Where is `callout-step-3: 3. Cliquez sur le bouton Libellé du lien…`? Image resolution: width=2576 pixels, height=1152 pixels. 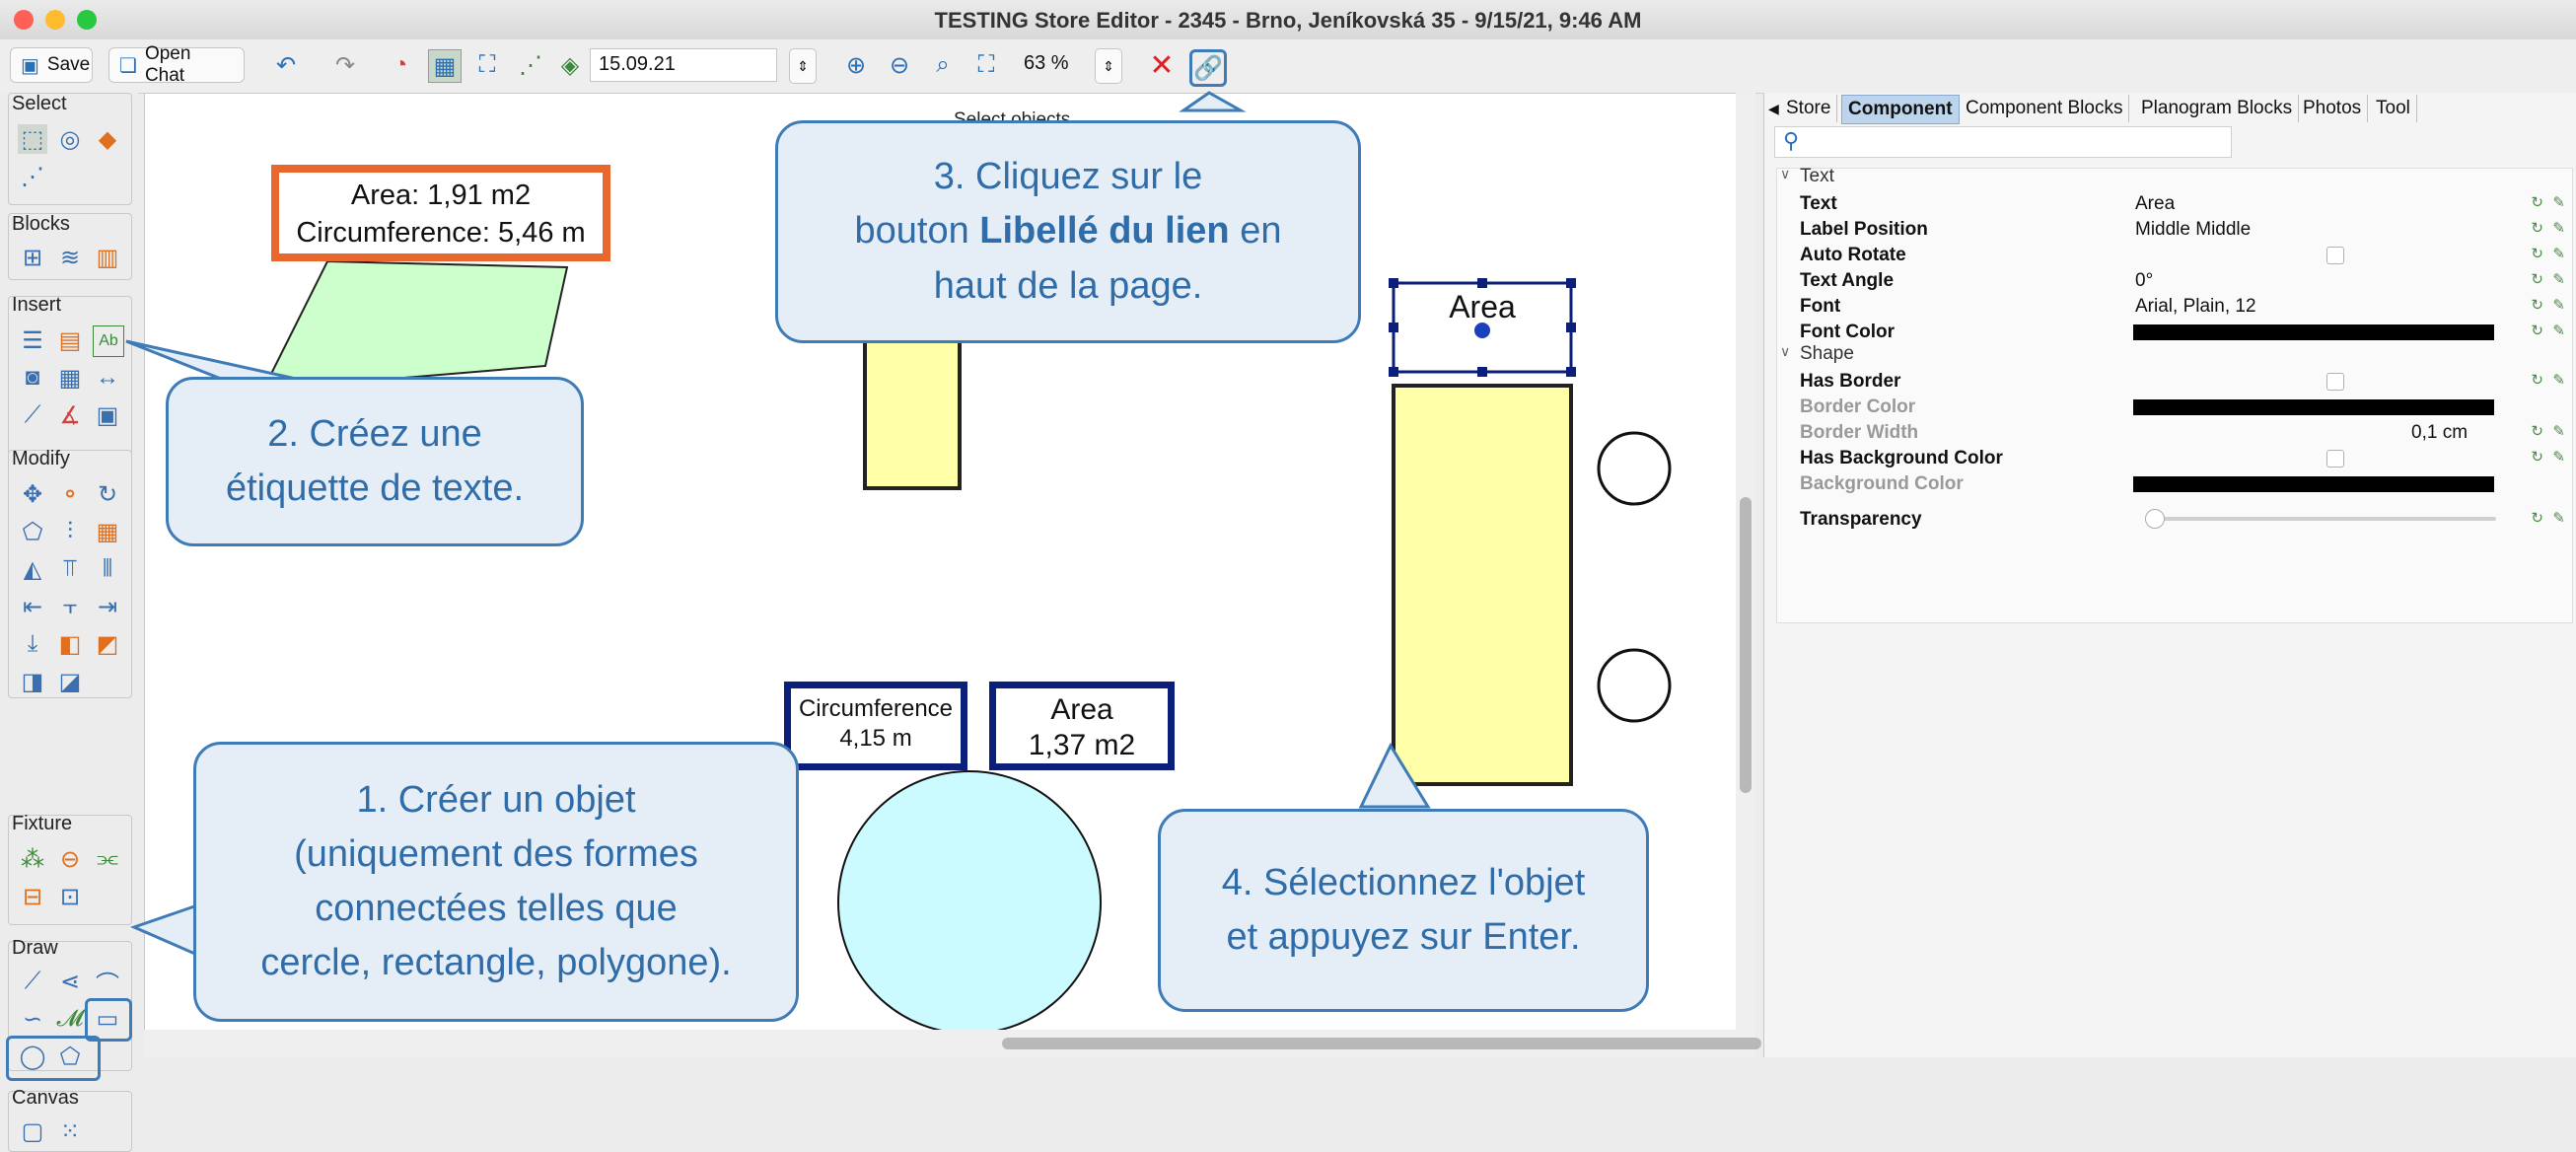
callout-step-3: 3. Cliquez sur le bouton Libellé du lien… is located at coordinates (1068, 231).